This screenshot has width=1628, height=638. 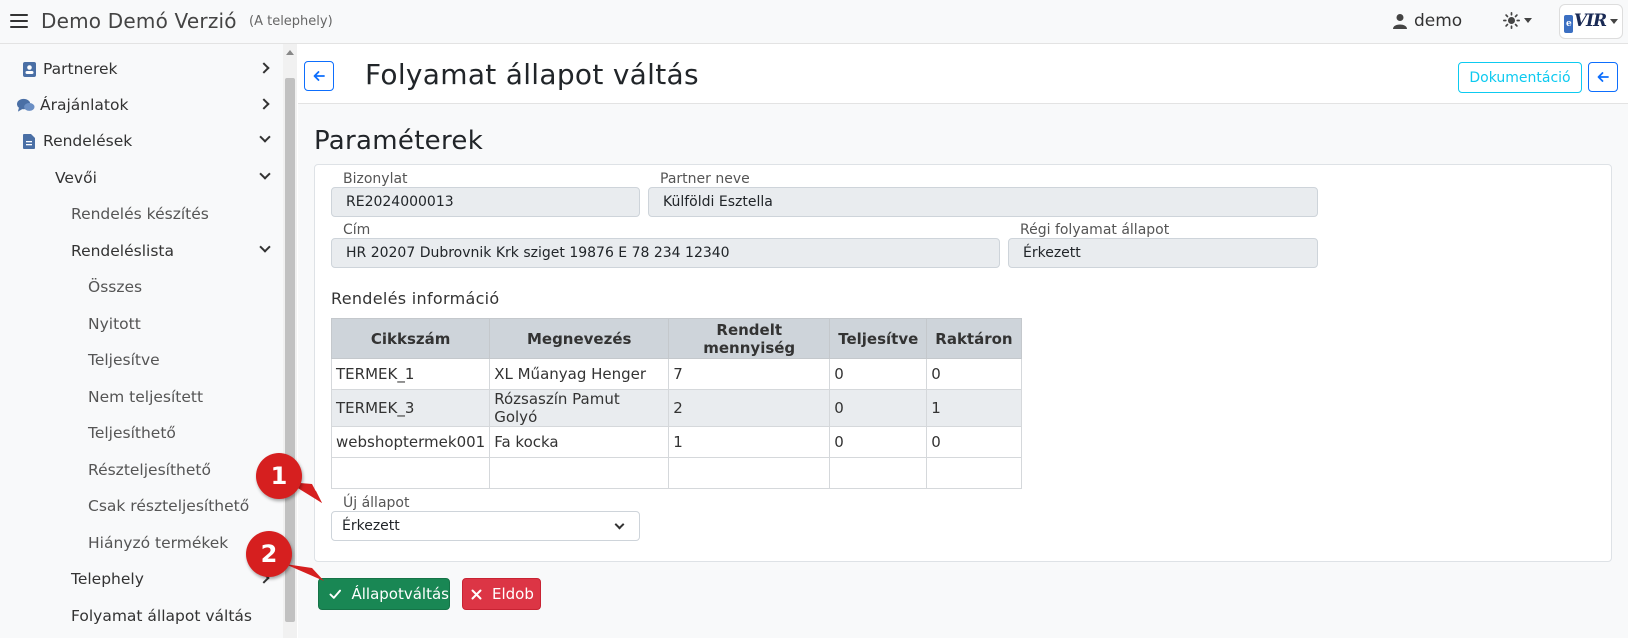 What do you see at coordinates (304, 531) in the screenshot?
I see `annotation-overlay` at bounding box center [304, 531].